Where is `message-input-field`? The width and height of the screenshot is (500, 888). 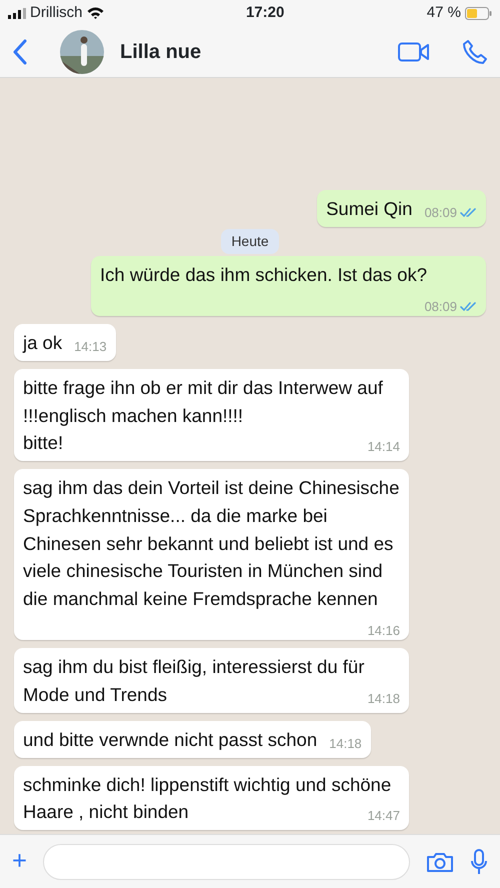 message-input-field is located at coordinates (226, 862).